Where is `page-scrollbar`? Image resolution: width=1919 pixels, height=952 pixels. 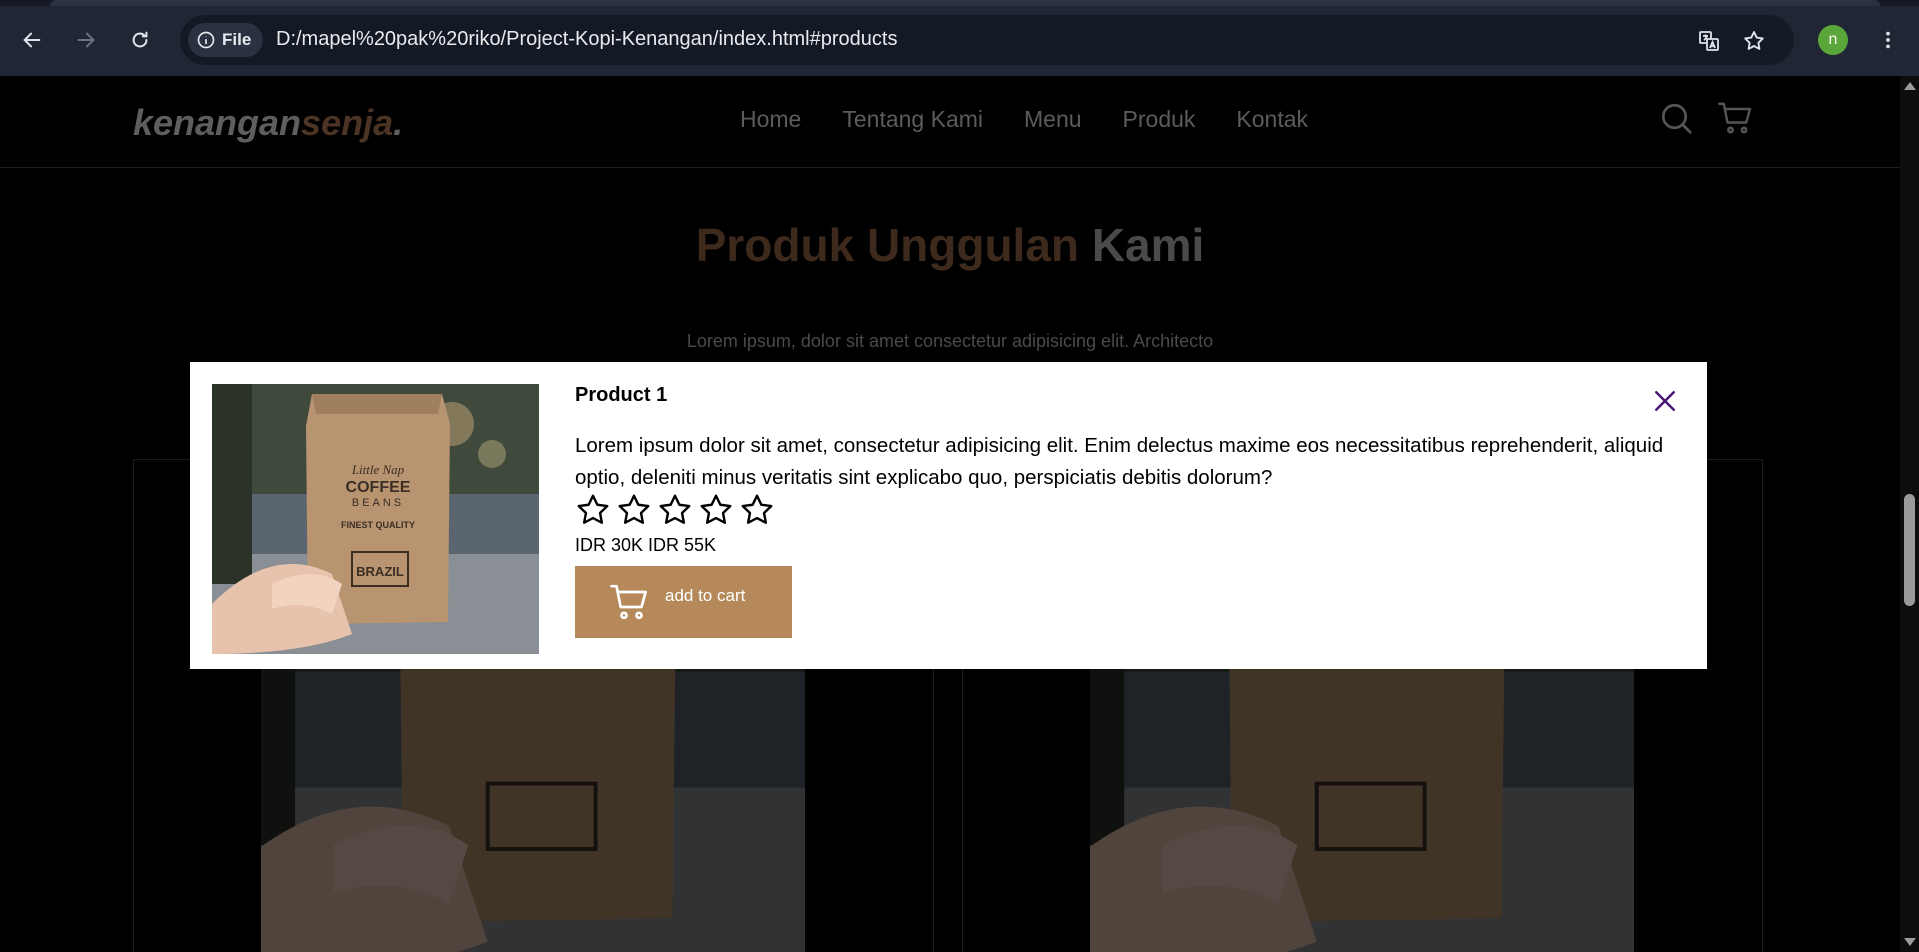 page-scrollbar is located at coordinates (1909, 514).